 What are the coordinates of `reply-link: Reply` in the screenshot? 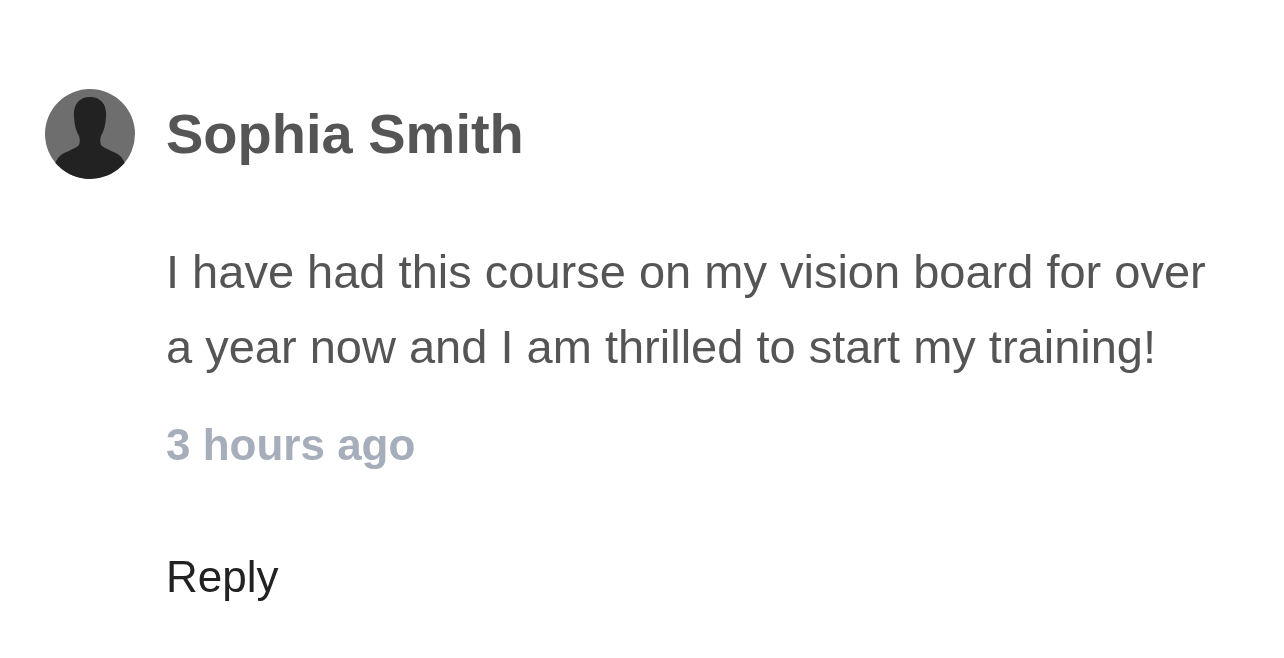 It's located at (222, 576).